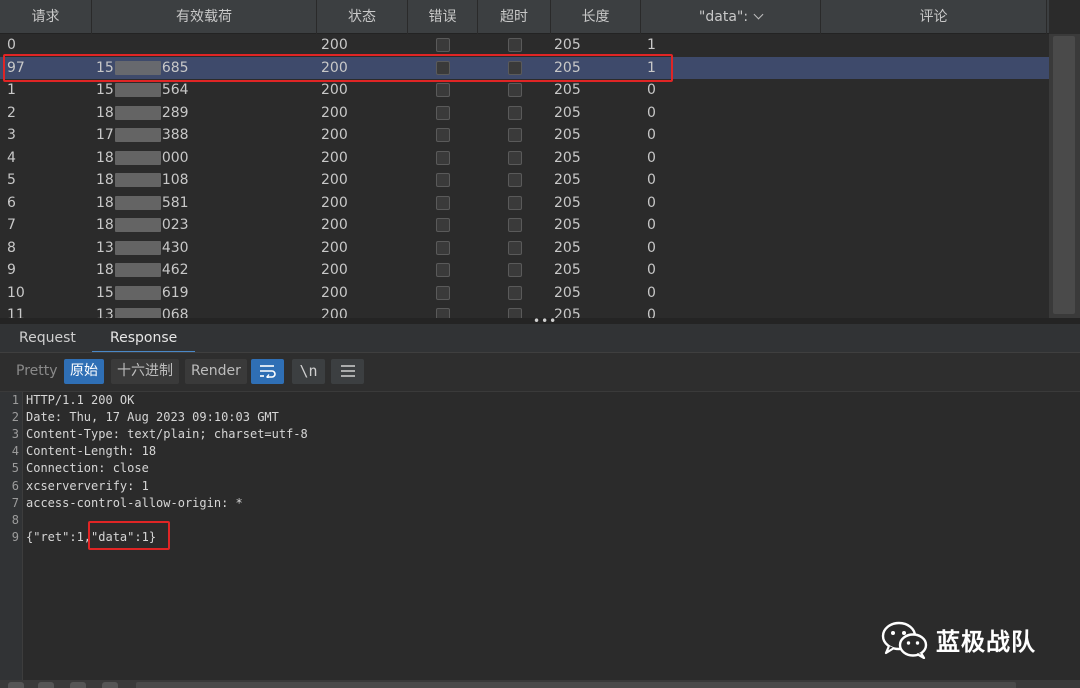 This screenshot has width=1080, height=688. Describe the element at coordinates (204, 311) in the screenshot. I see `cell-payload: 13 068` at that location.